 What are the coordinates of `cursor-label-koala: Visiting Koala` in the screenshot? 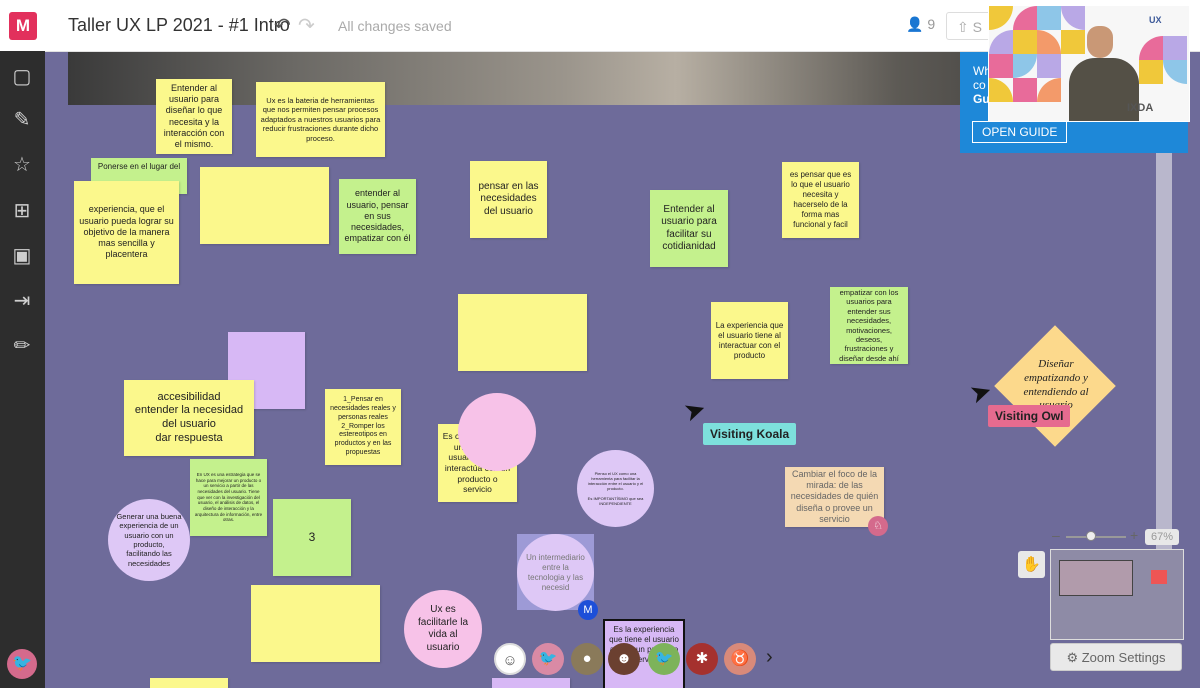 It's located at (750, 434).